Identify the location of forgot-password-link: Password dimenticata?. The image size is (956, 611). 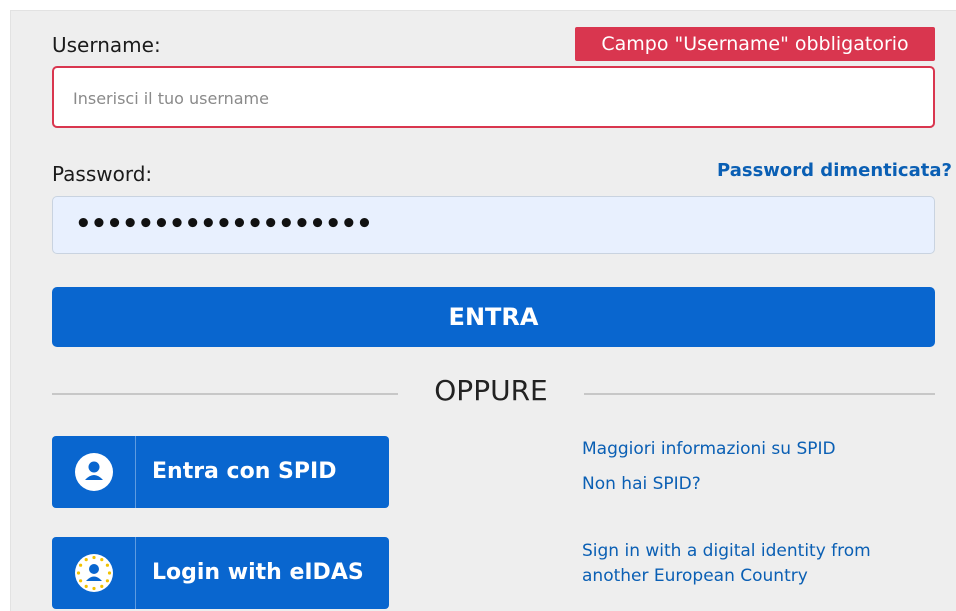
(834, 170).